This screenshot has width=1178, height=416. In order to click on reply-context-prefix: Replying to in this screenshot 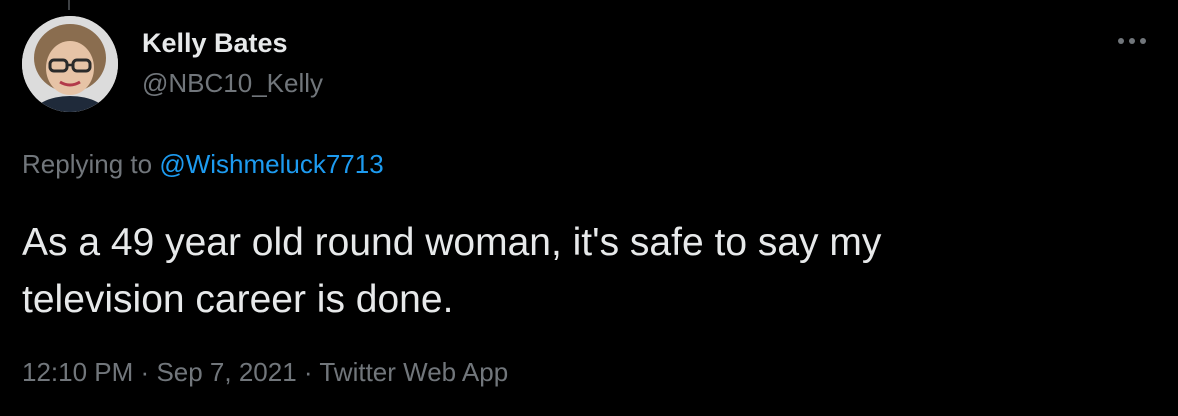, I will do `click(87, 164)`.